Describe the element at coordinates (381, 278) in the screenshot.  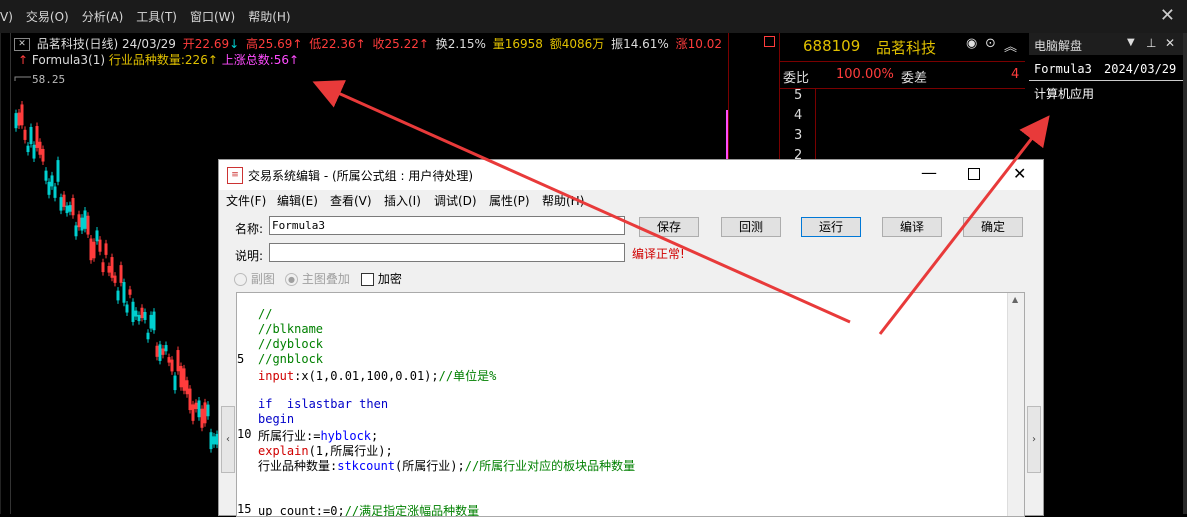
I see `encrypt-checkbox: 加密` at that location.